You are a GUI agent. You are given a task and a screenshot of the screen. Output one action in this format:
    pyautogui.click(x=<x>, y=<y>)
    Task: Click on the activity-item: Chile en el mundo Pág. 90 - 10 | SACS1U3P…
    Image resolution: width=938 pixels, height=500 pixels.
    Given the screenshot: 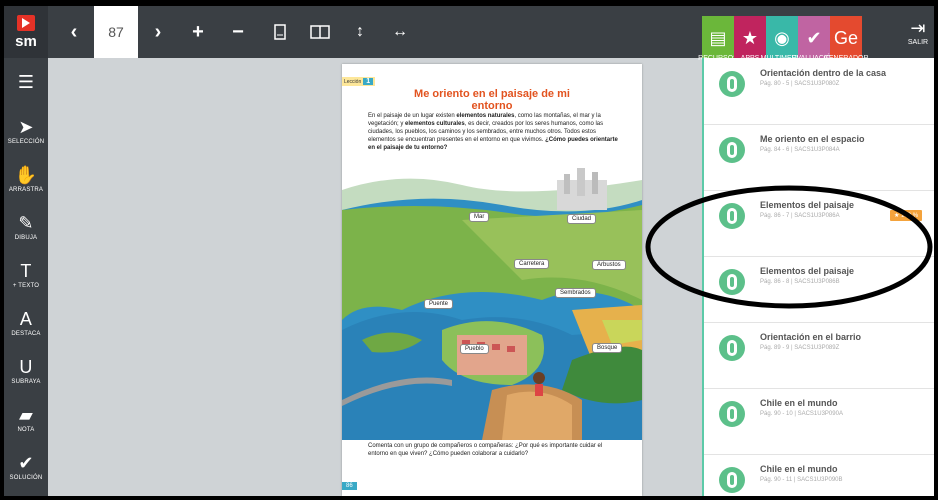 What is the action you would take?
    pyautogui.click(x=819, y=421)
    